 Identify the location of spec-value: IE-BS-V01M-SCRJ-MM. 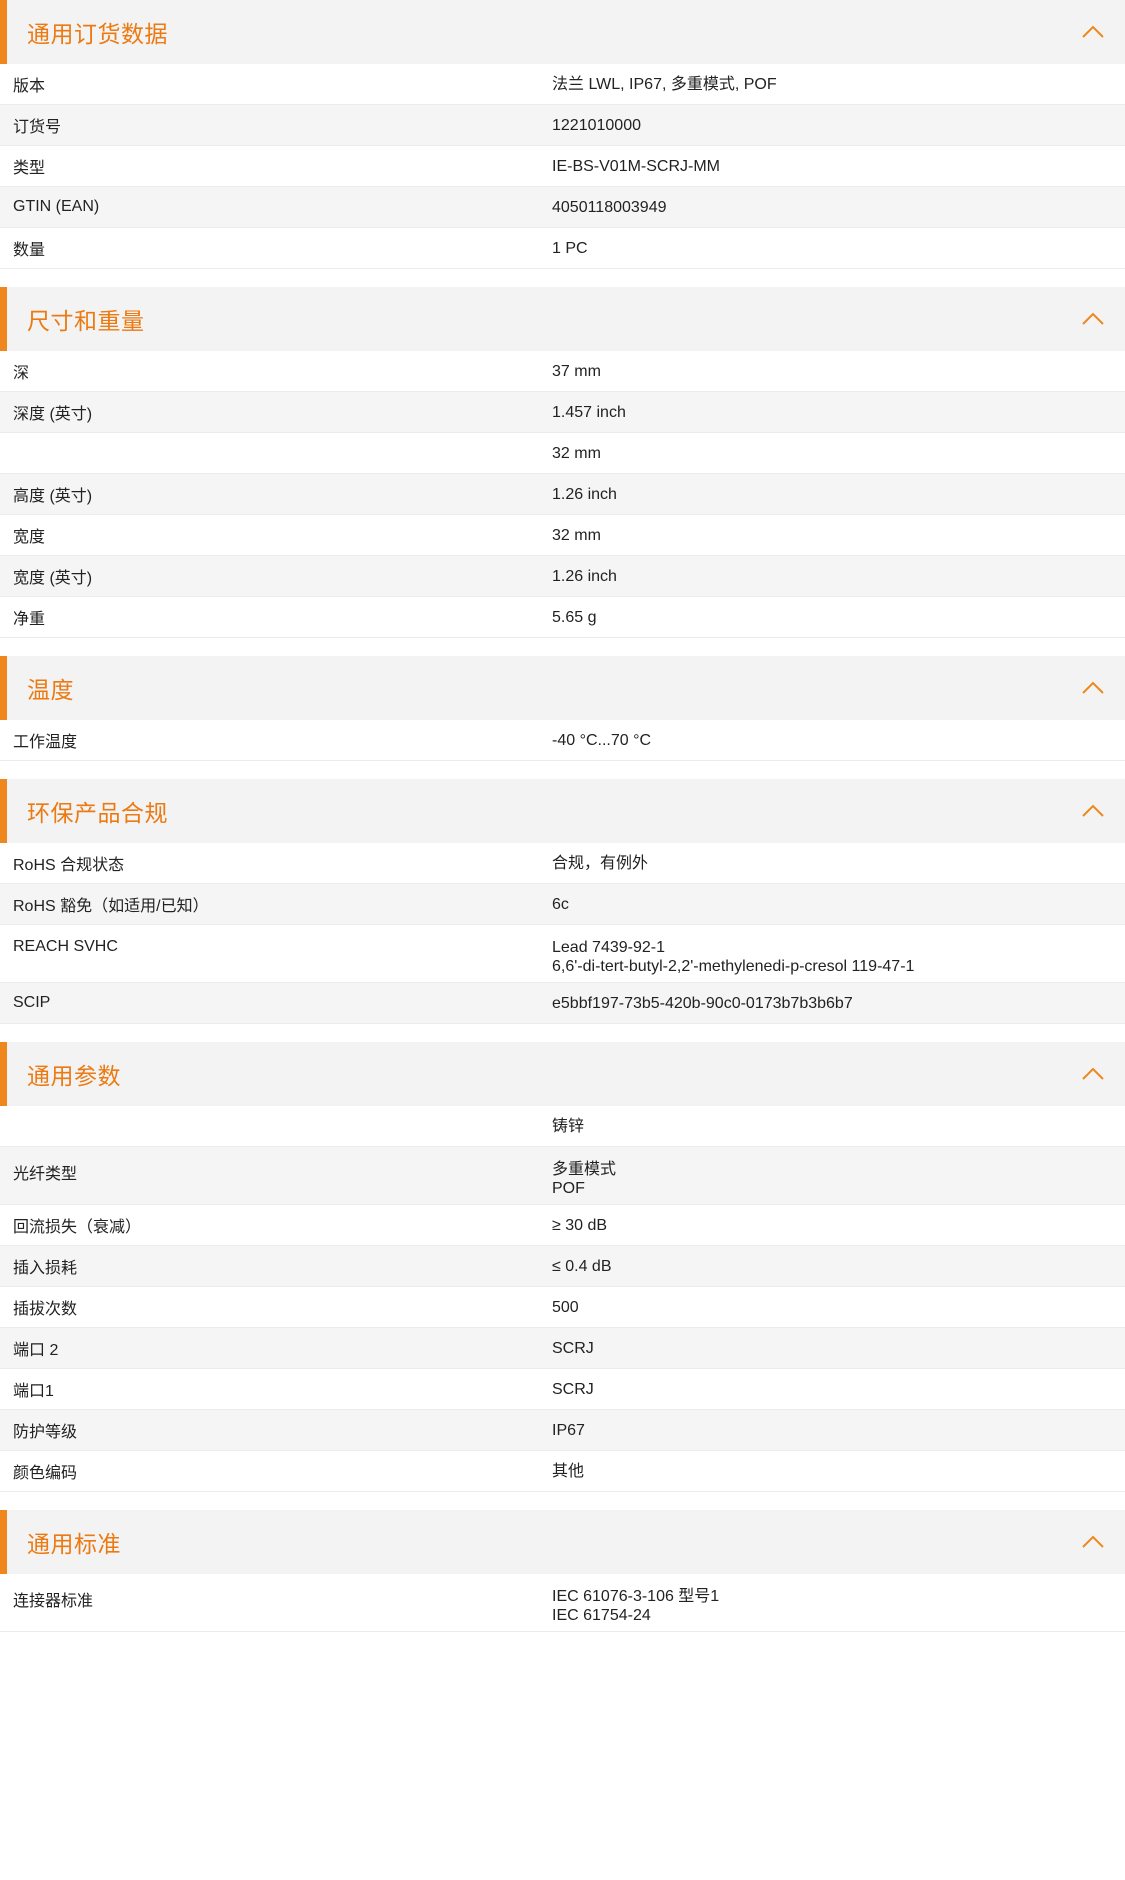
(838, 166).